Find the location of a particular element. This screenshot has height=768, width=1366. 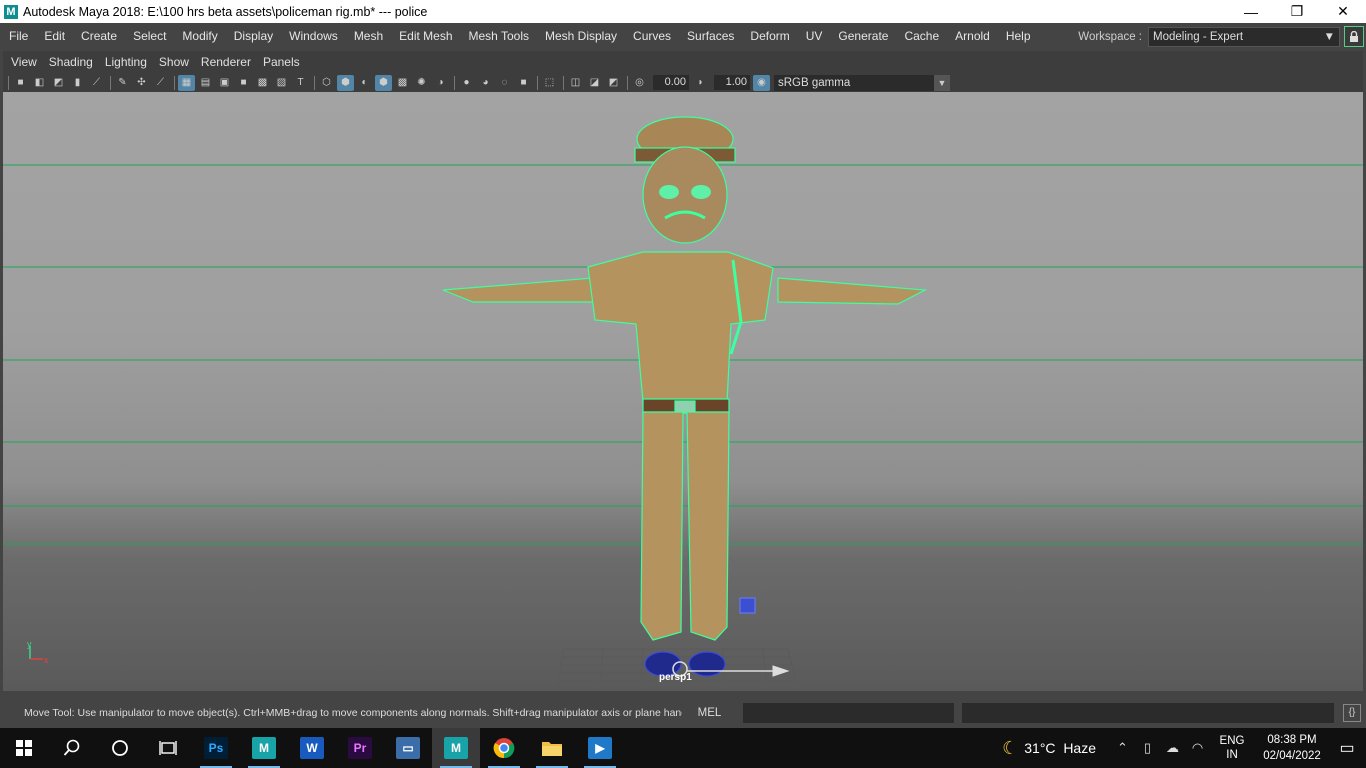

safe-action-icon: ▧ is located at coordinates (281, 83).